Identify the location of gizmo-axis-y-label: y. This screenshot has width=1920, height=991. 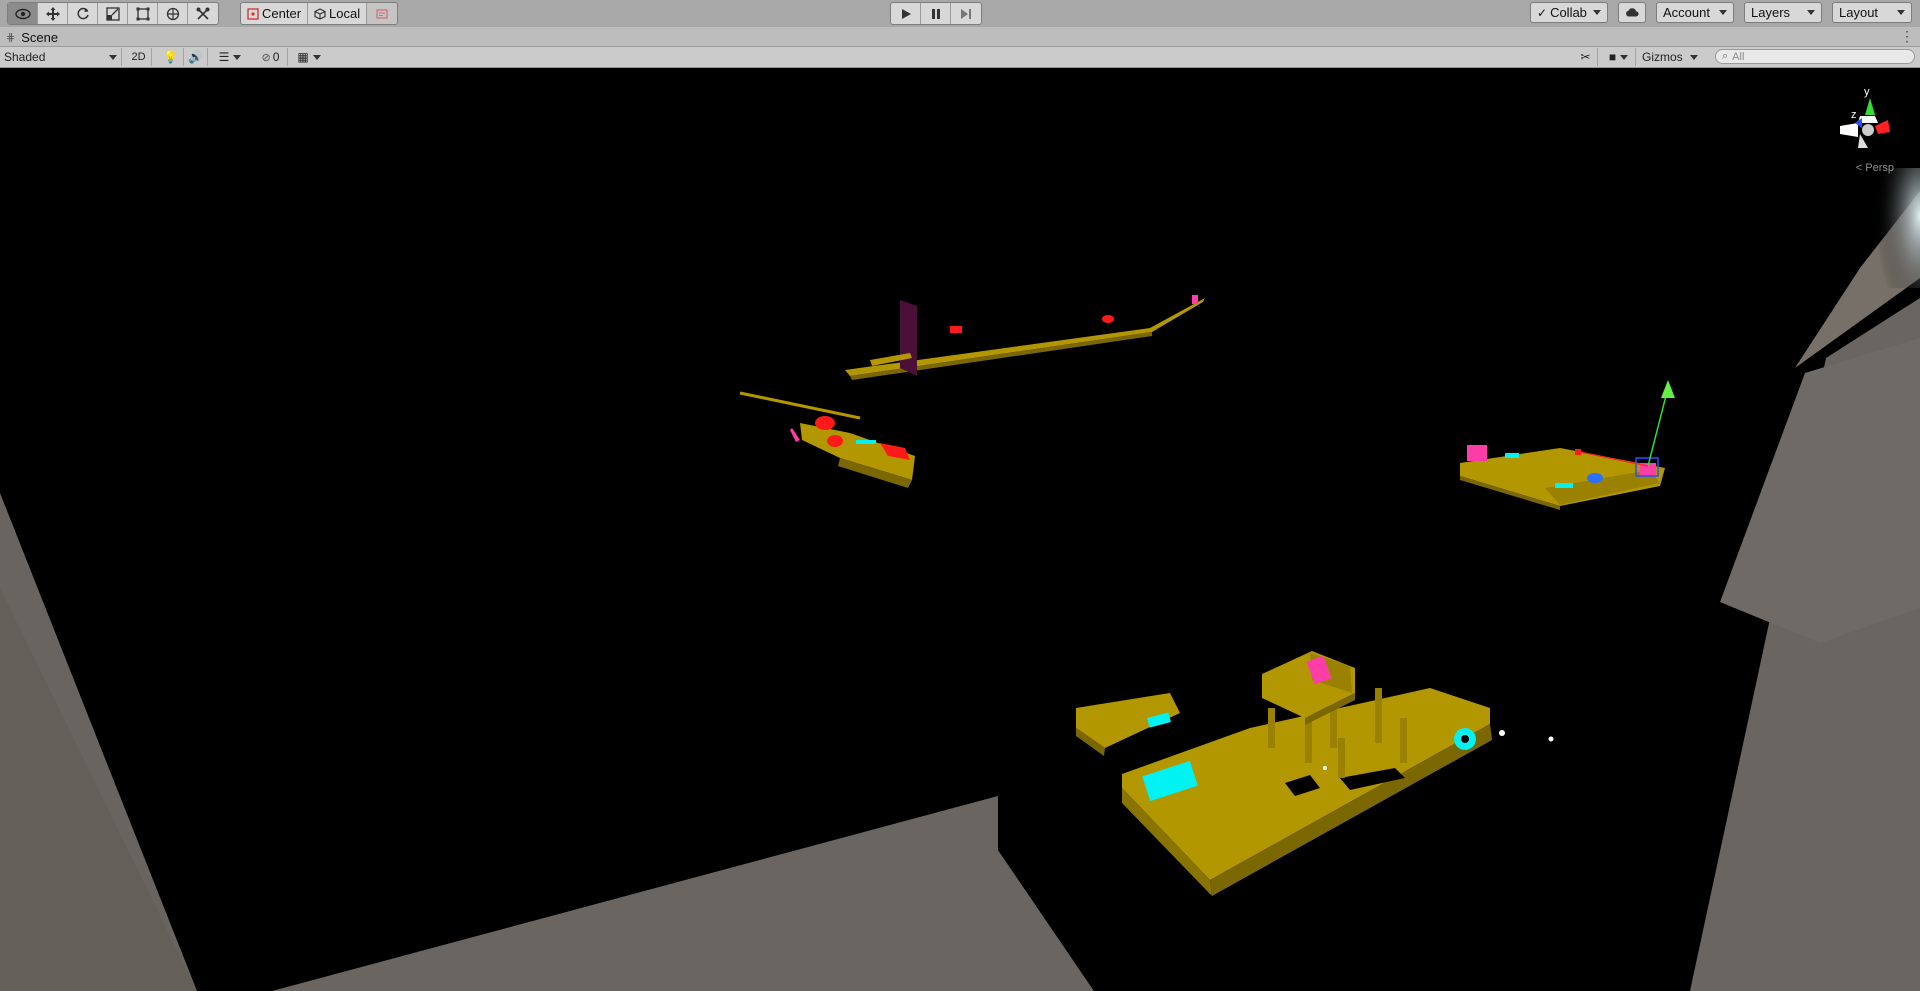
(1867, 92).